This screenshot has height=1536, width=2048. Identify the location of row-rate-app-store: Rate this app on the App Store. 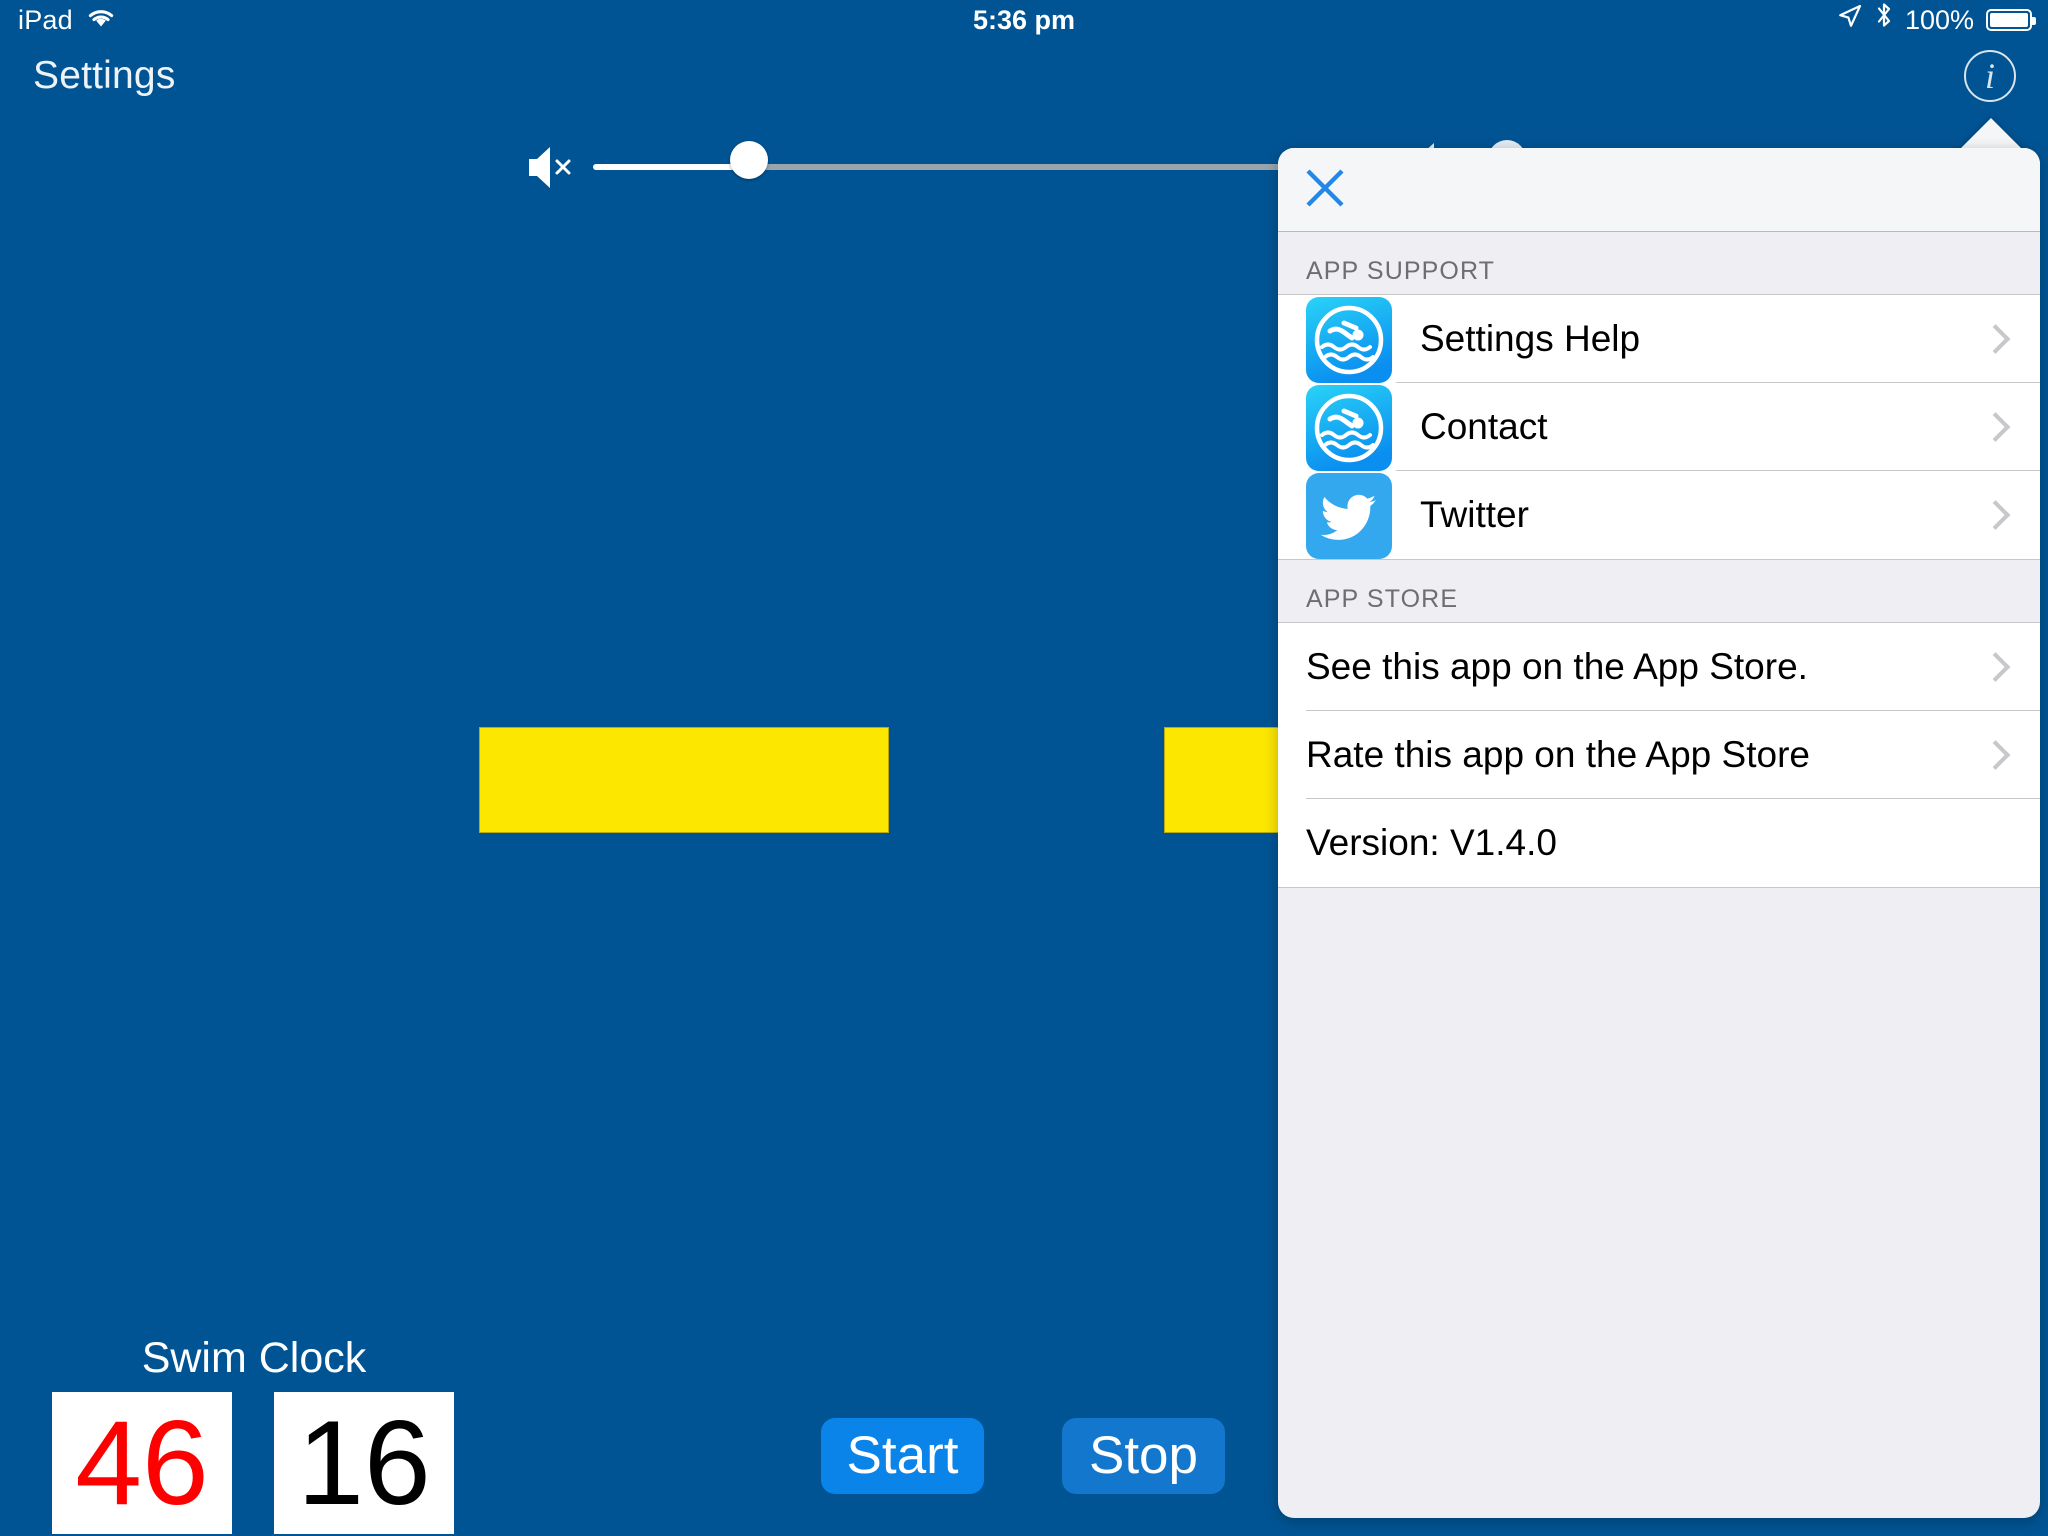
(1659, 755).